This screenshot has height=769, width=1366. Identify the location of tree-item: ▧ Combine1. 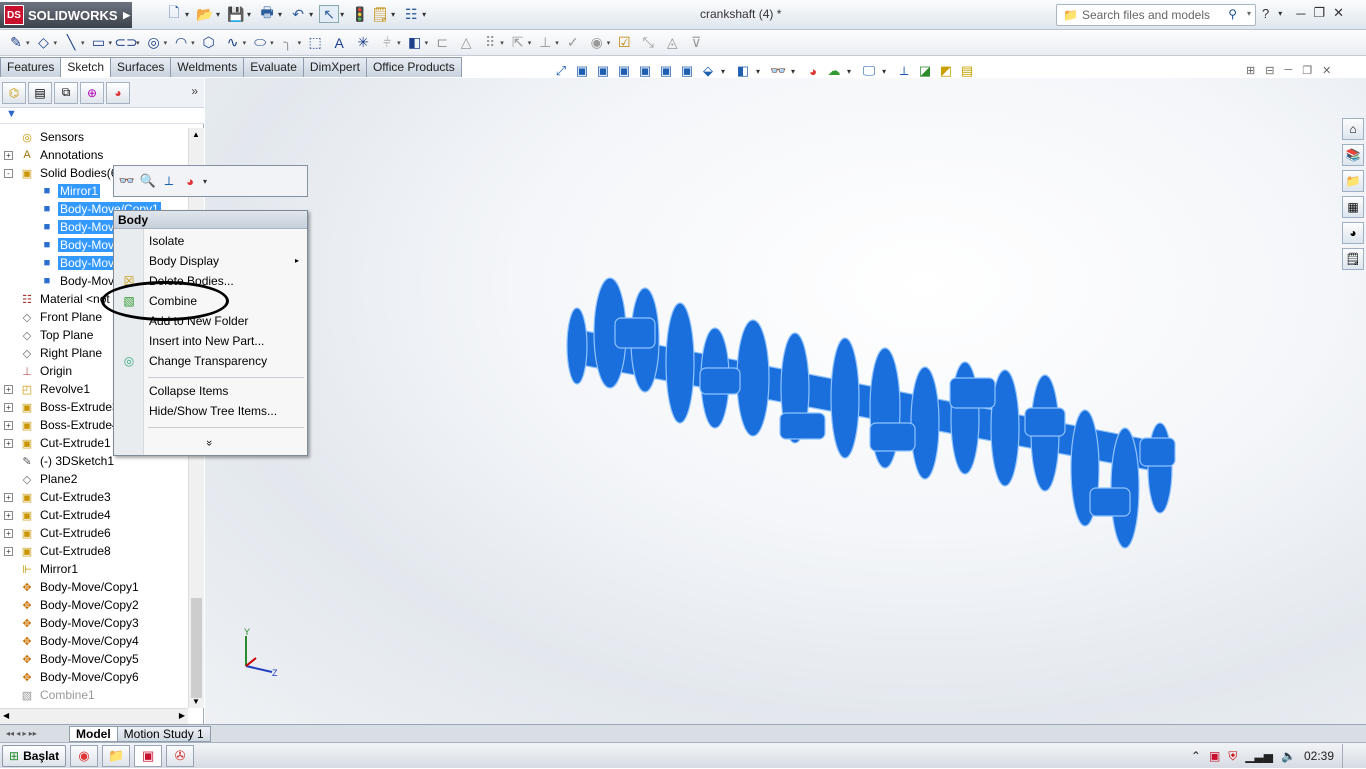
(94, 695).